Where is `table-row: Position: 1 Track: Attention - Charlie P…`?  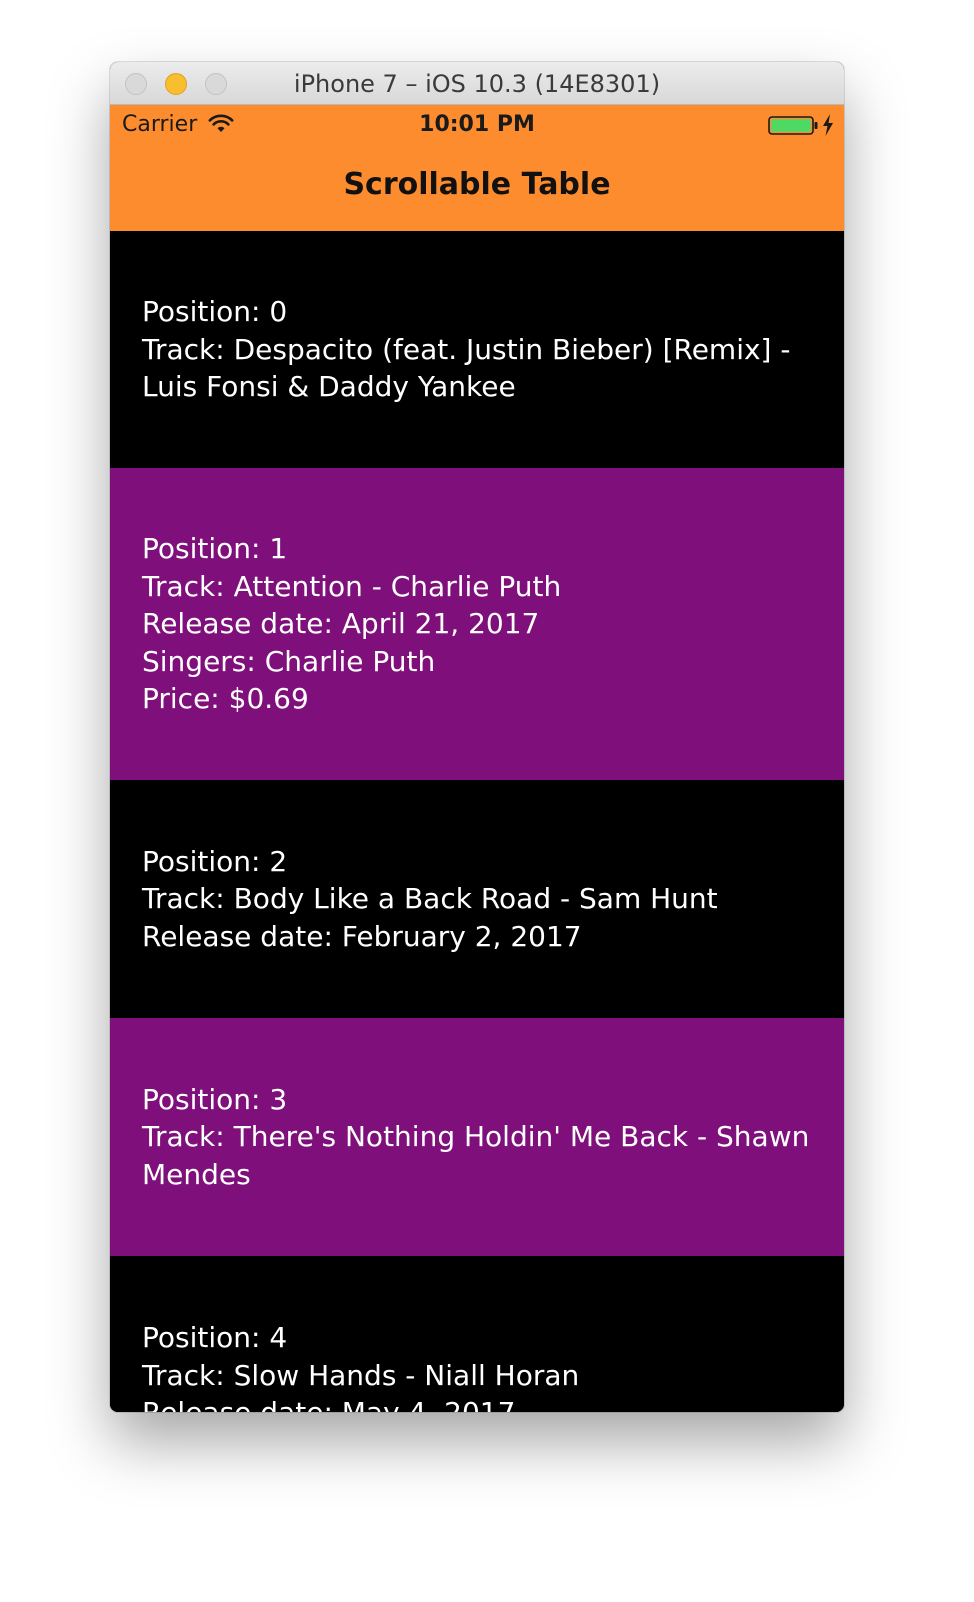
table-row: Position: 1 Track: Attention - Charlie P… is located at coordinates (477, 624).